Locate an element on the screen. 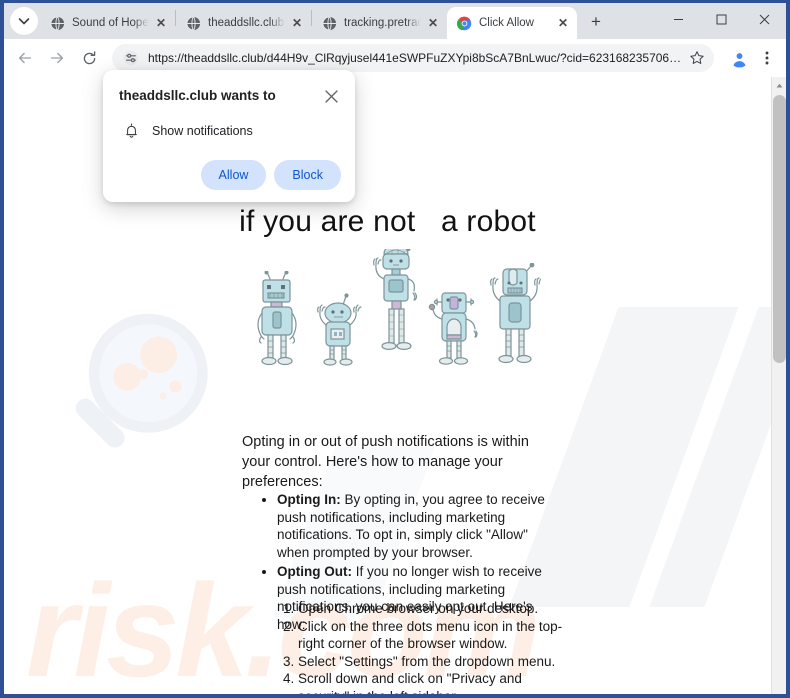 The width and height of the screenshot is (790, 698). dialog-header: theaddsllc.club wants to is located at coordinates (230, 96).